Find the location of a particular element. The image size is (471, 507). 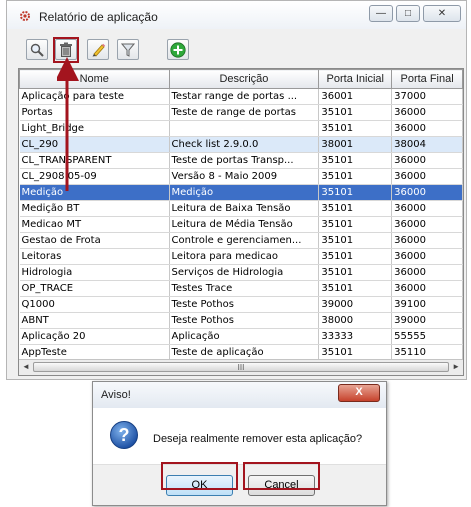

add-button is located at coordinates (178, 49).